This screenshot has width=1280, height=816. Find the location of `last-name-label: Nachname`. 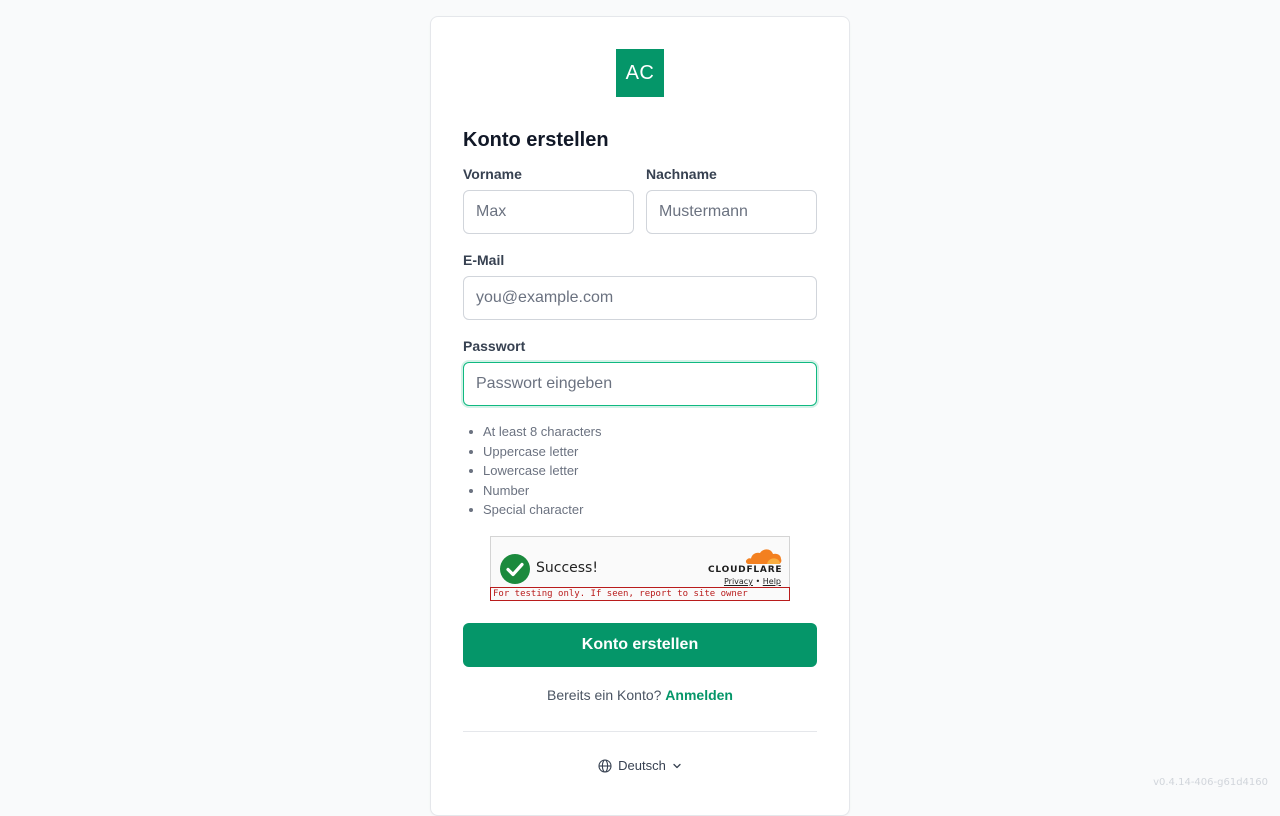

last-name-label: Nachname is located at coordinates (681, 174).